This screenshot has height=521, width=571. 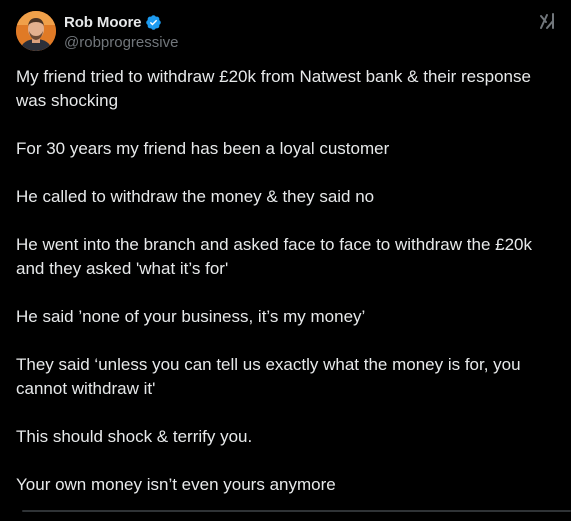 I want to click on tweet-paragraph: This should shock & terrify you., so click(x=134, y=436).